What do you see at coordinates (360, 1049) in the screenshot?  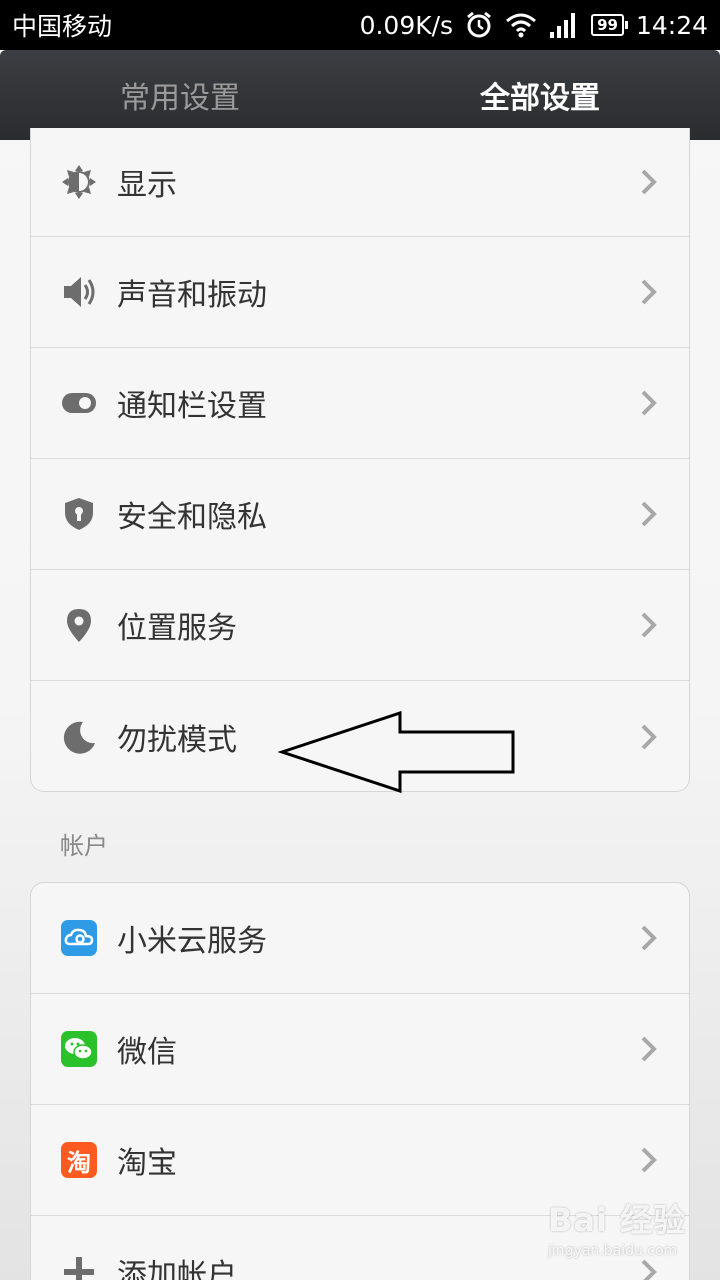 I see `account-item-wechat: 微信` at bounding box center [360, 1049].